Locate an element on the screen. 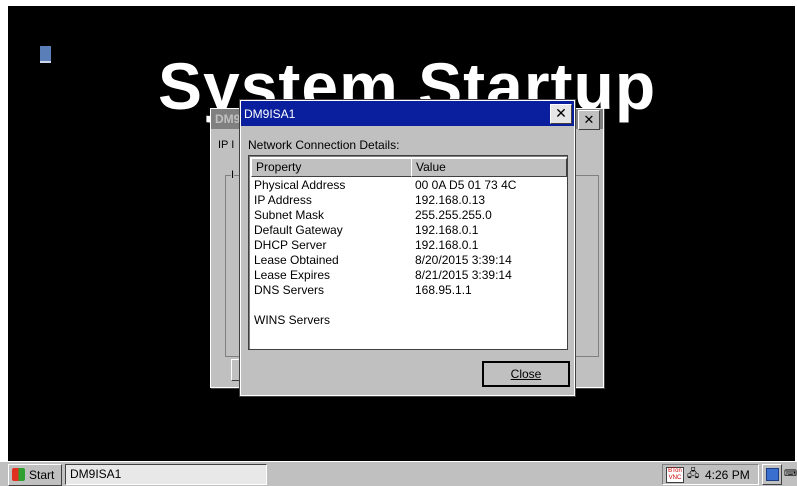 The width and height of the screenshot is (797, 486). list-item: WINS Servers is located at coordinates (408, 320).